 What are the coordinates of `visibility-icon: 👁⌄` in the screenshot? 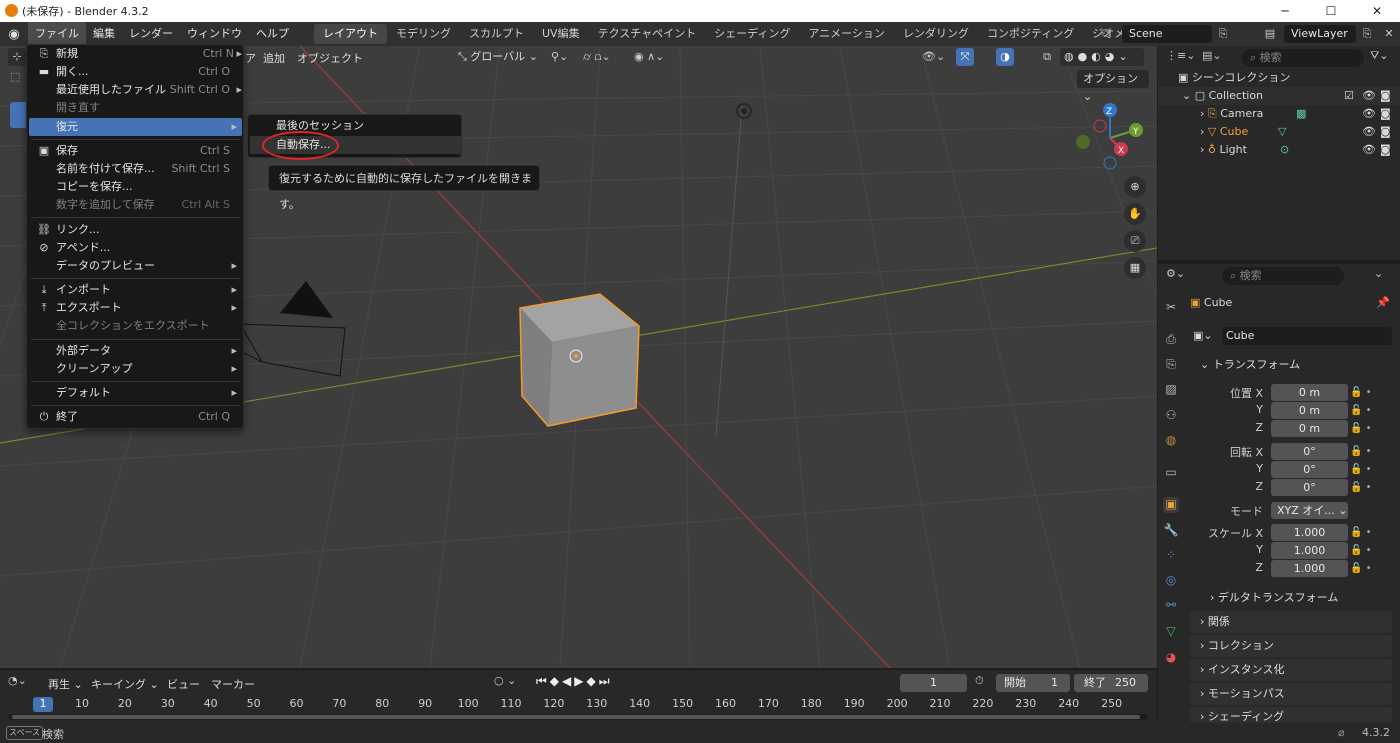 It's located at (937, 57).